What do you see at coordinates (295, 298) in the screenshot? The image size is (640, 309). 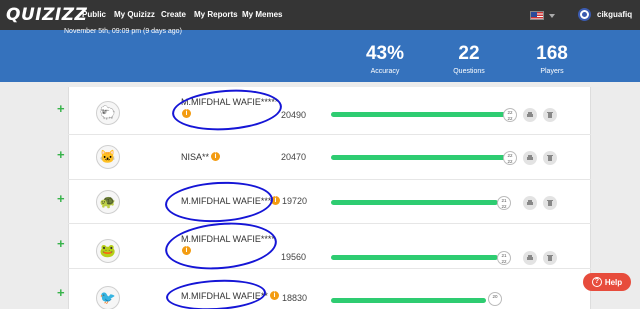 I see `player-score: 18830` at bounding box center [295, 298].